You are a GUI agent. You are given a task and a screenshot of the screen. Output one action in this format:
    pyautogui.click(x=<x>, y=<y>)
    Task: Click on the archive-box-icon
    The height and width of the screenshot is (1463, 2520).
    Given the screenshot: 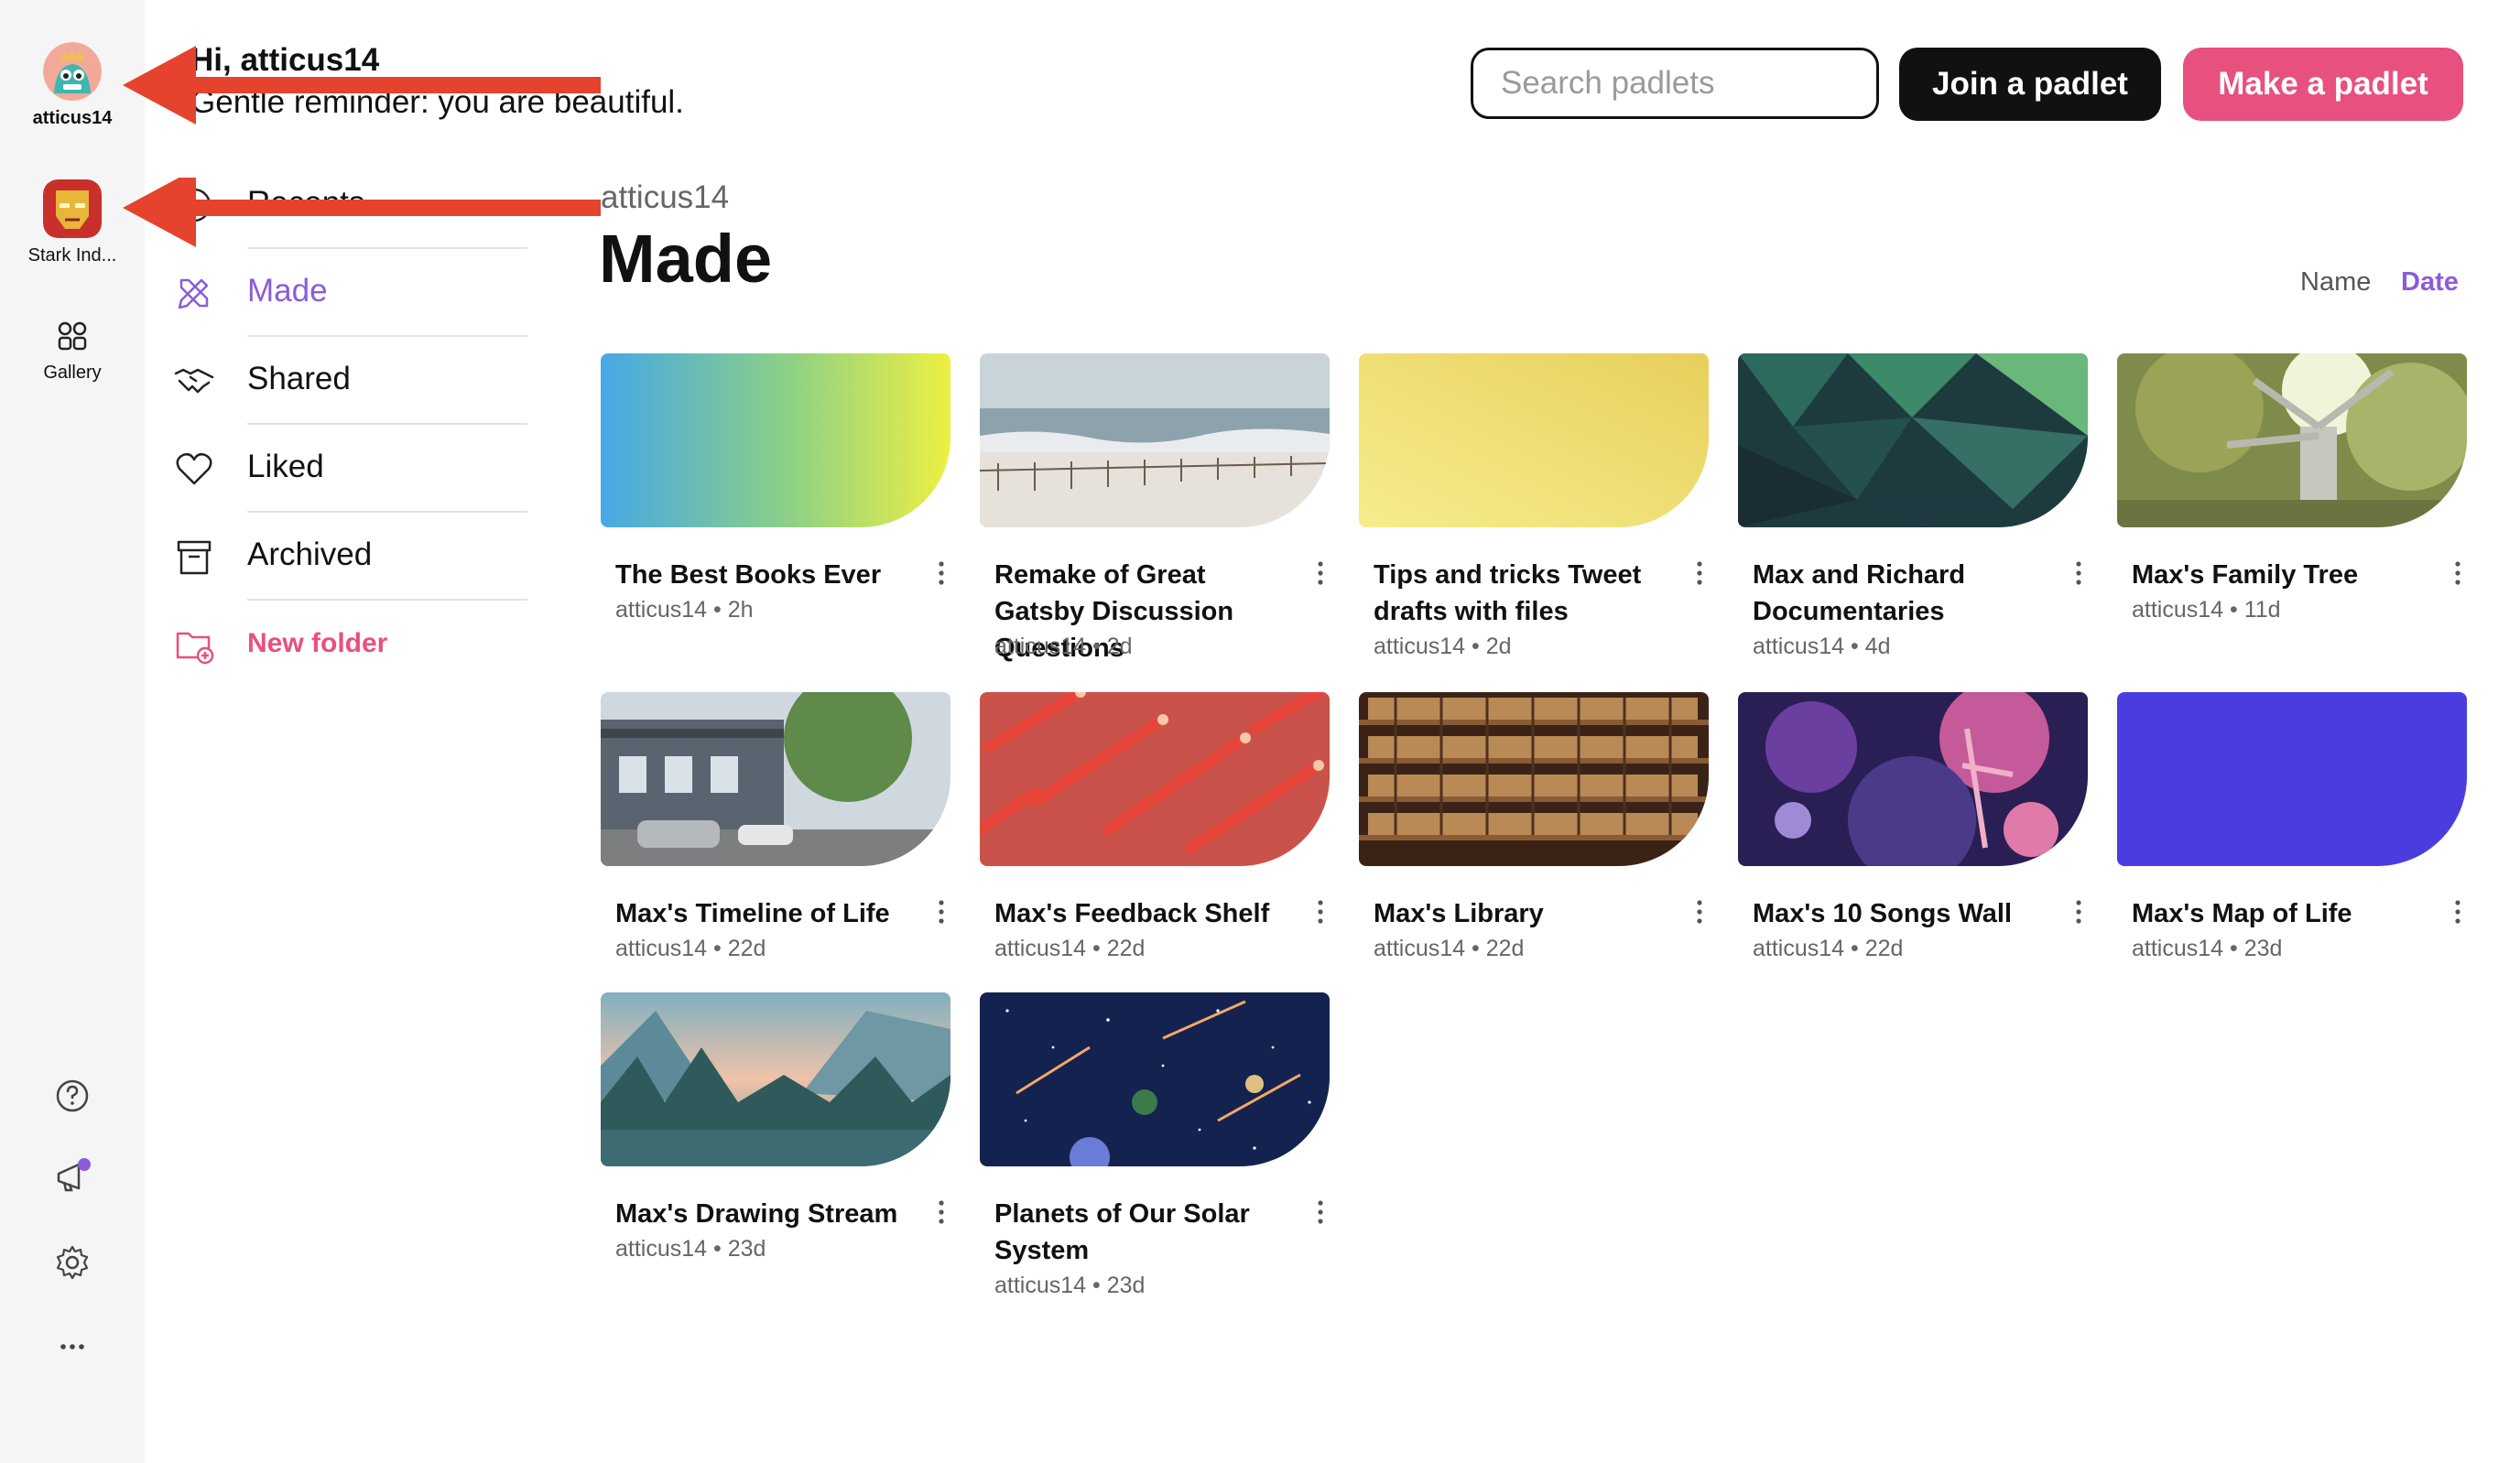 What is the action you would take?
    pyautogui.click(x=194, y=557)
    